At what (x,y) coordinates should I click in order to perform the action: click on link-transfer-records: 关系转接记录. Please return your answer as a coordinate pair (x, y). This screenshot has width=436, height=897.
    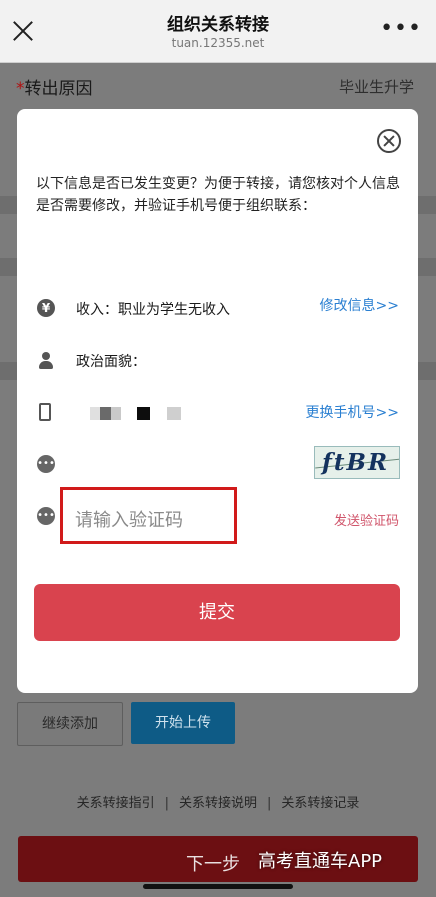
    Looking at the image, I should click on (320, 803).